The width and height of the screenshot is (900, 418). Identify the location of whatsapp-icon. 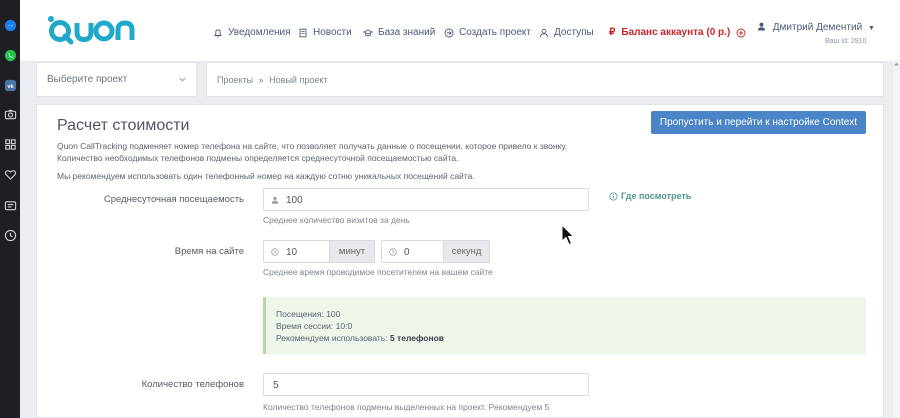
(10, 55).